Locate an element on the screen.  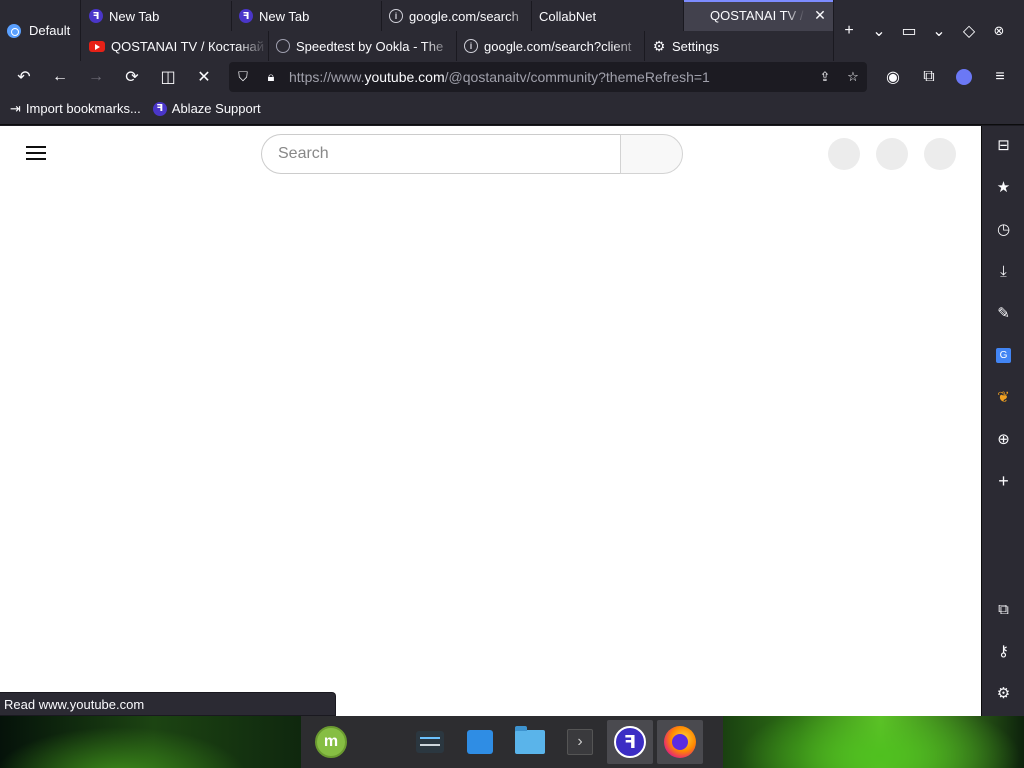
new-tab-plus-icon: + is located at coordinates (849, 31).